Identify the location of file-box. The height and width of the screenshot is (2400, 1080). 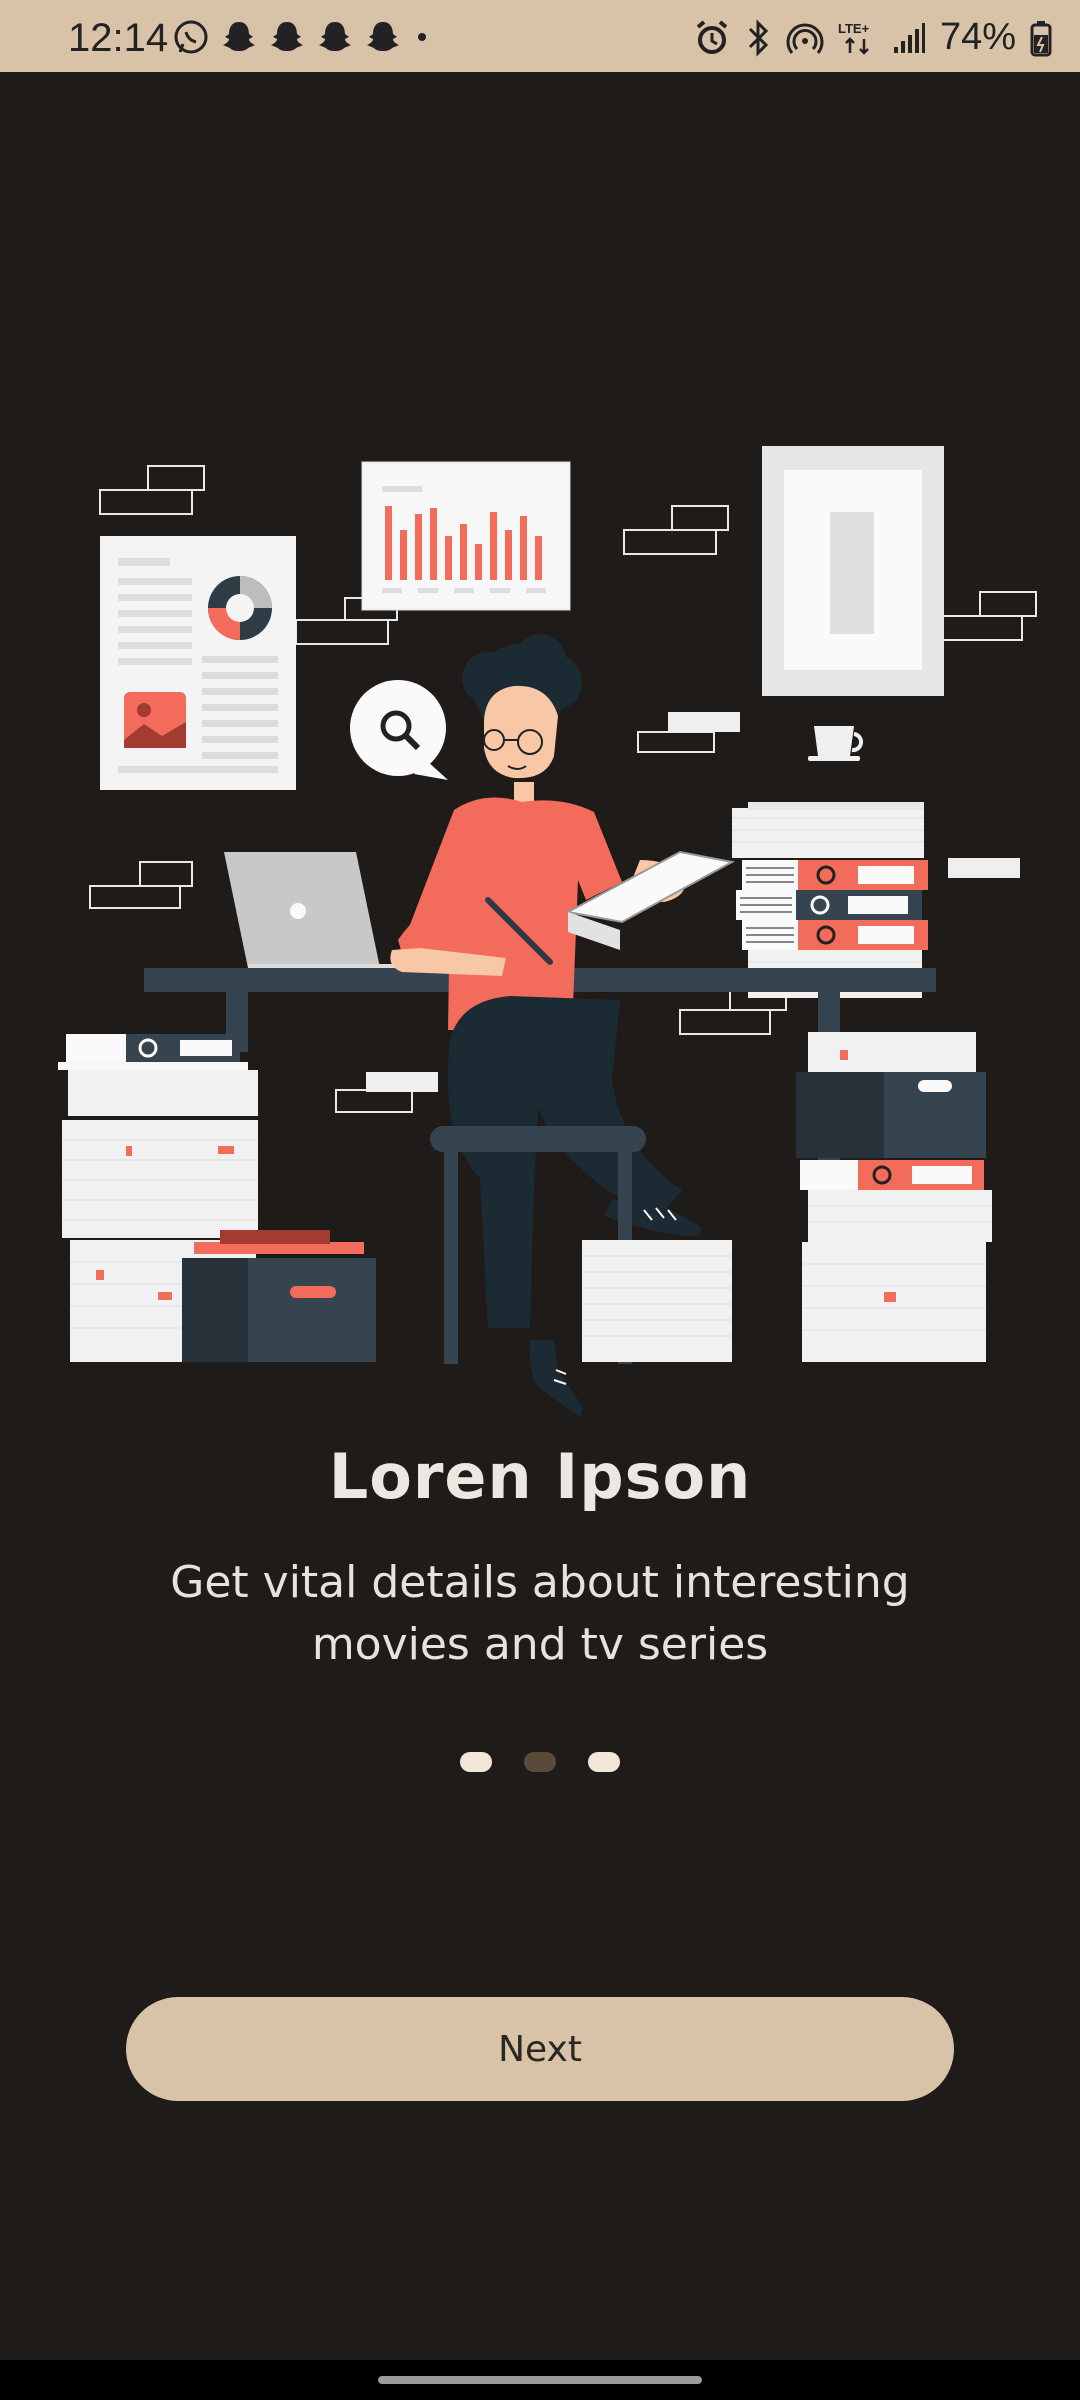
(279, 1296).